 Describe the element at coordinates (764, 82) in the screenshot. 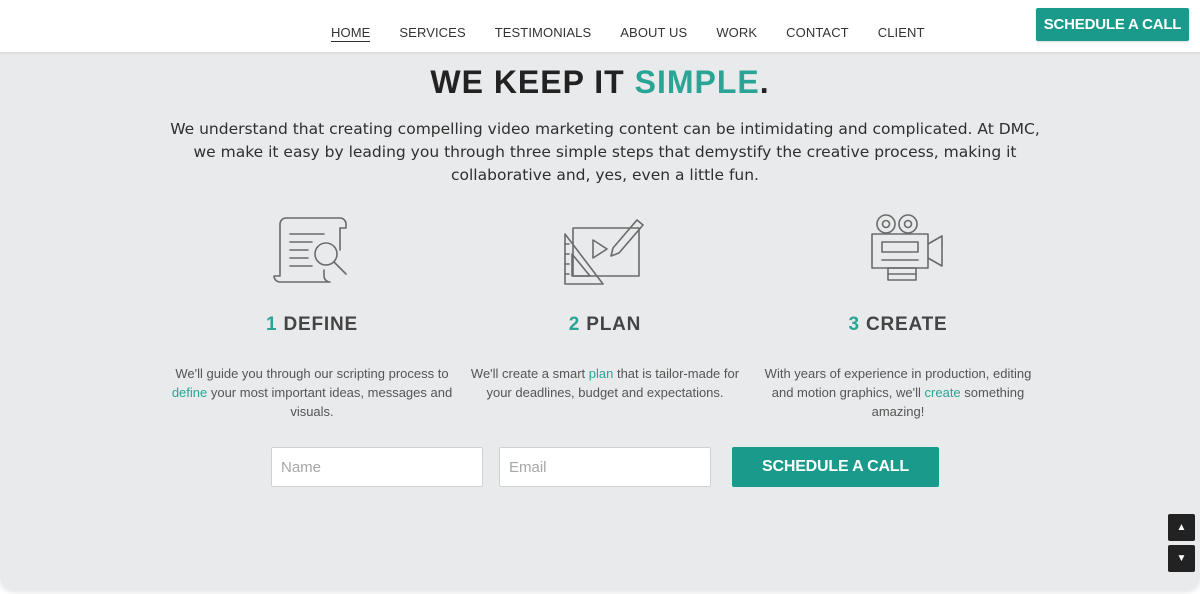

I see `headline-end: .` at that location.